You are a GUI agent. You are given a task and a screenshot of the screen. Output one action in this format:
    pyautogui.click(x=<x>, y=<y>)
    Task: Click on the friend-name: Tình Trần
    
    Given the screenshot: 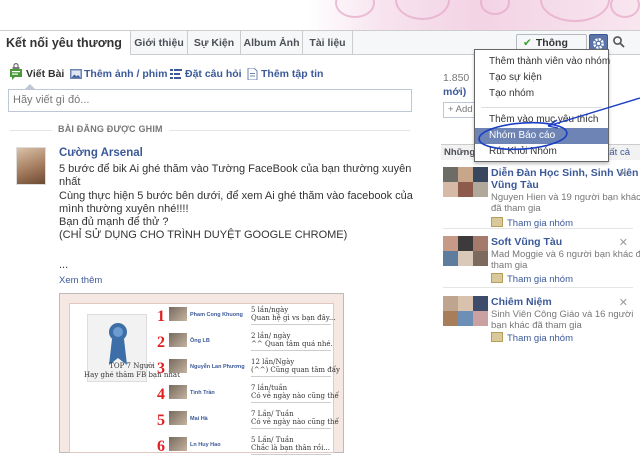 What is the action you would take?
    pyautogui.click(x=202, y=393)
    